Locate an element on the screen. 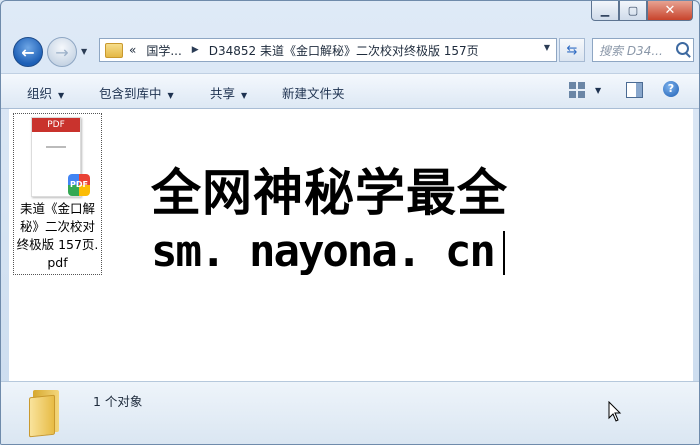 The image size is (700, 445). close-button: ✕ is located at coordinates (670, 11).